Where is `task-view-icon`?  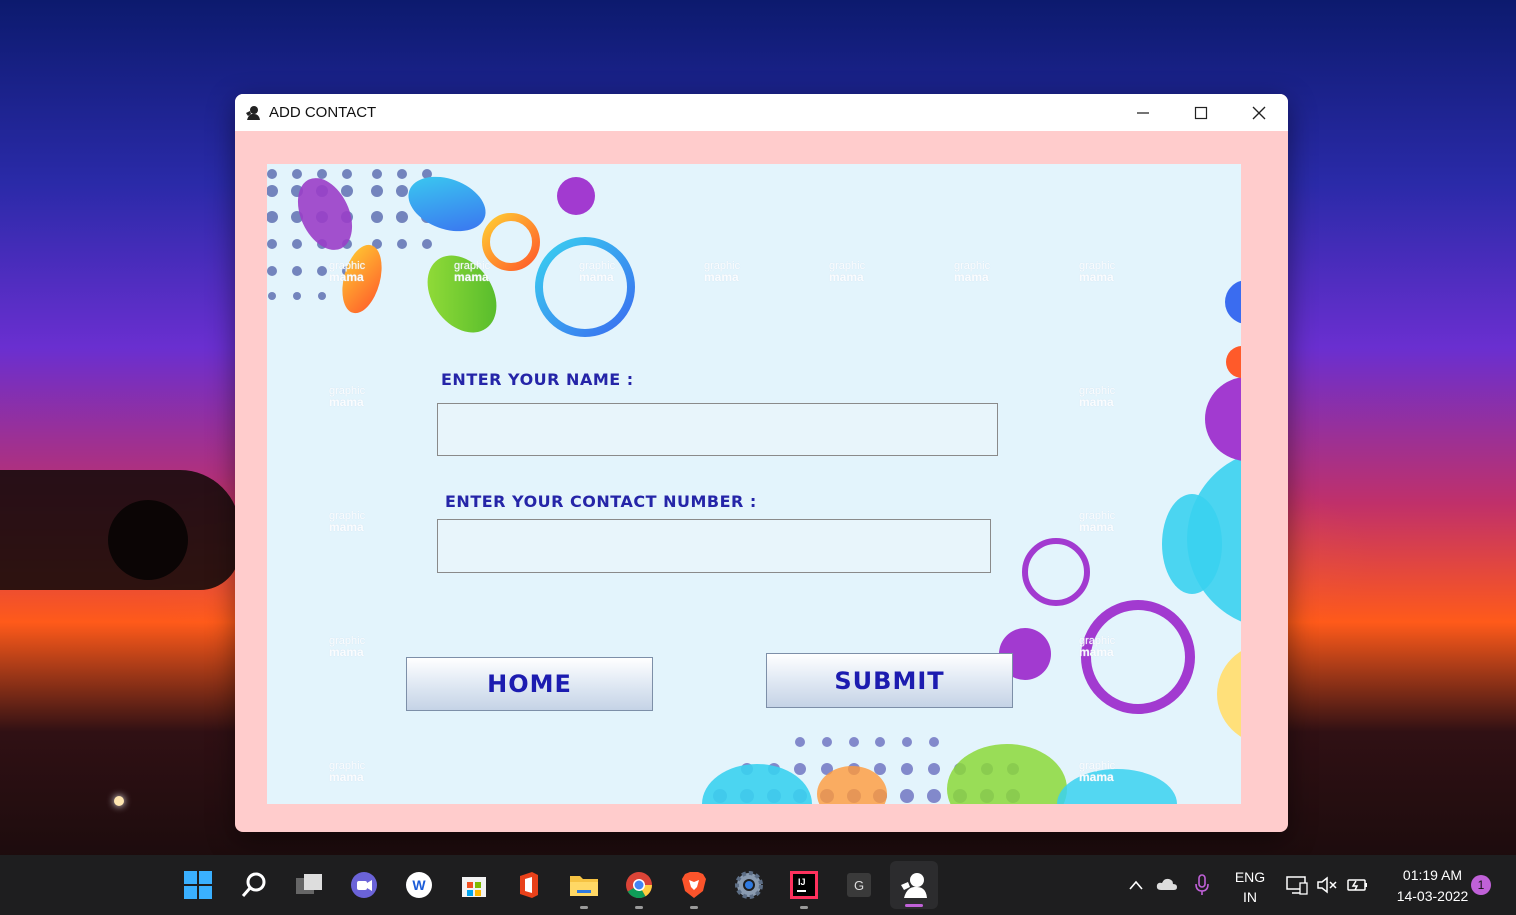
task-view-icon is located at coordinates (309, 884).